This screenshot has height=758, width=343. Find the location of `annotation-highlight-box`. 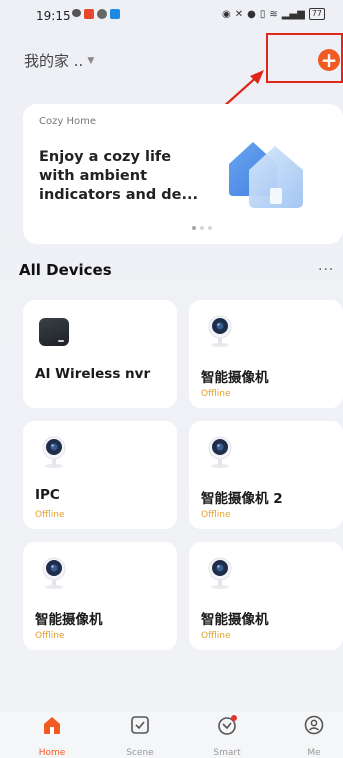

annotation-highlight-box is located at coordinates (304, 58).